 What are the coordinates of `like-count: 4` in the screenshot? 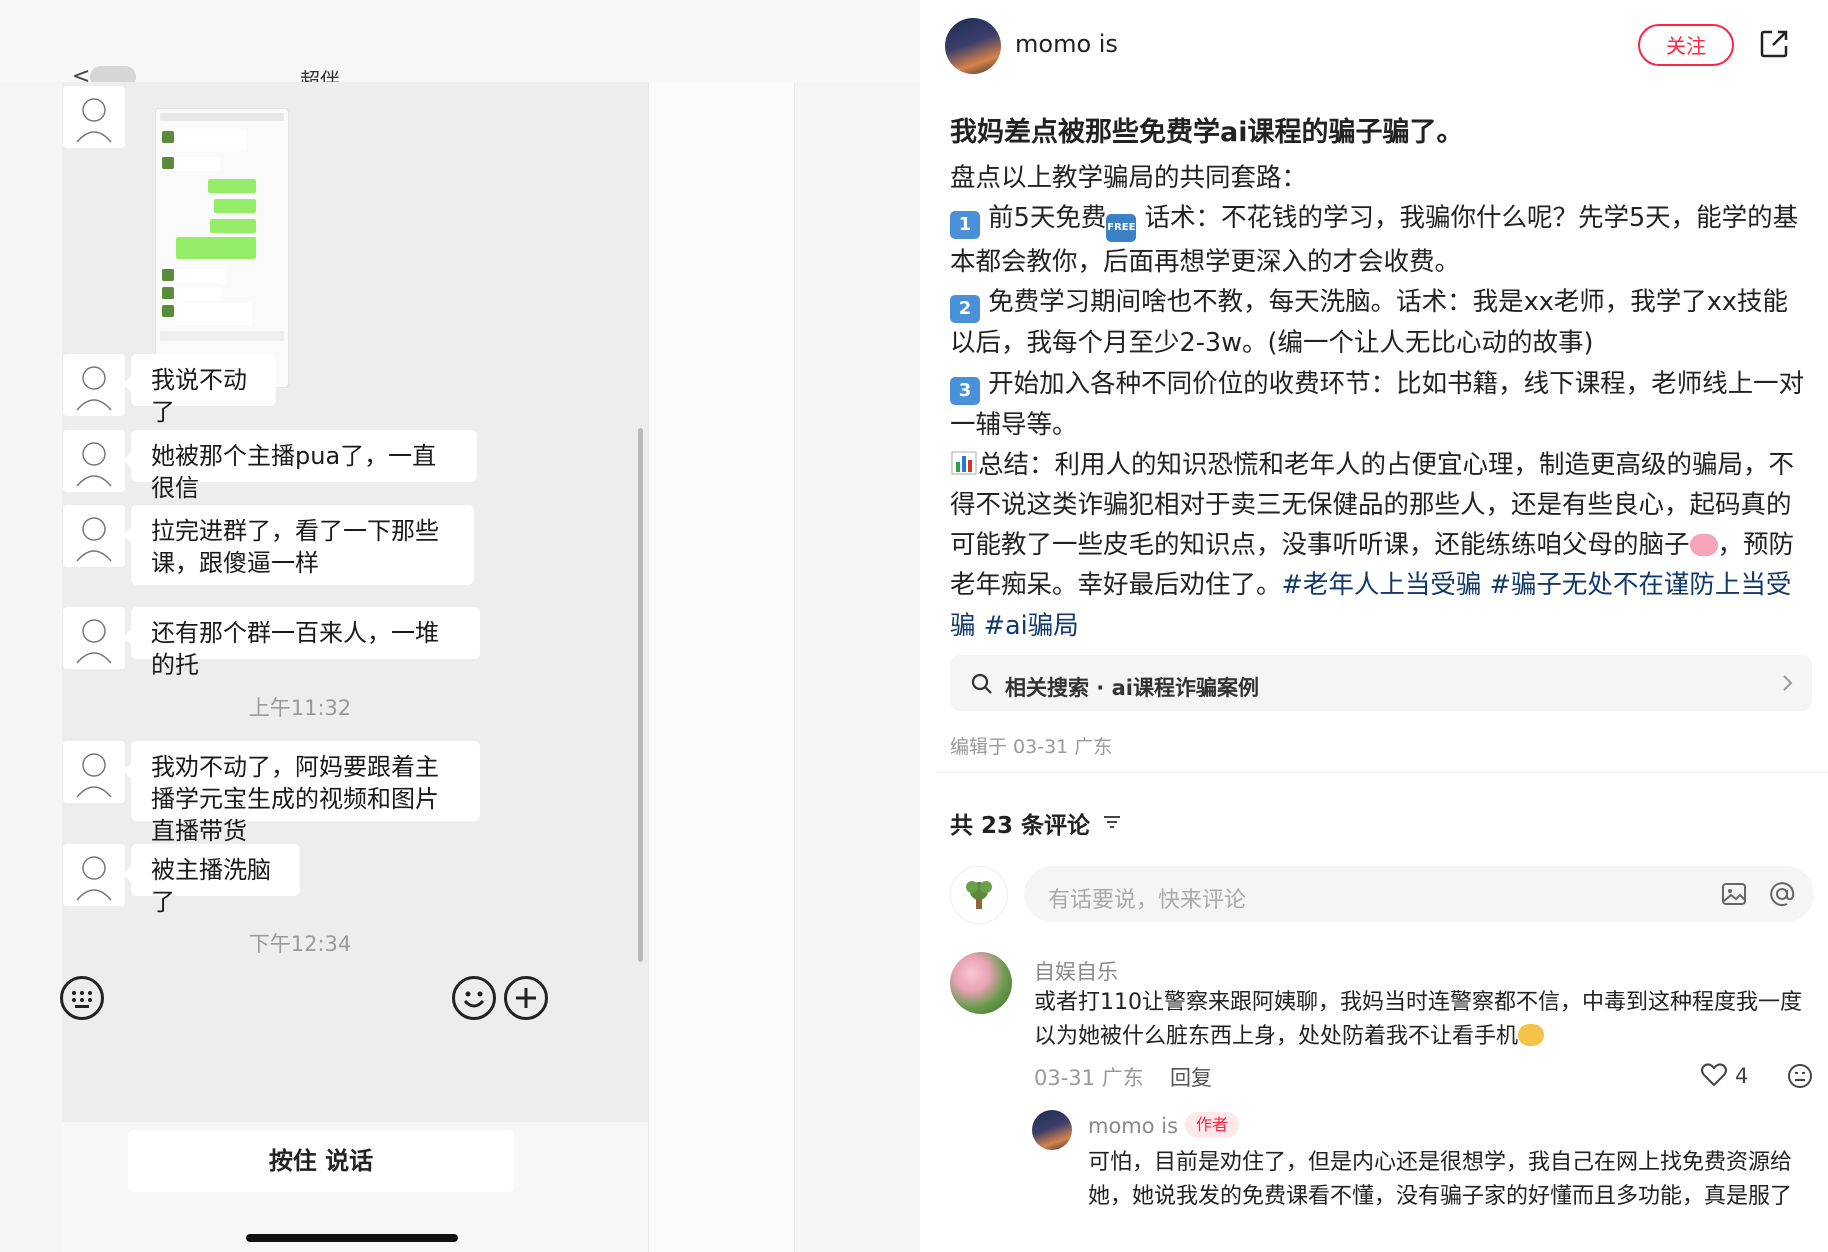 It's located at (1742, 1076).